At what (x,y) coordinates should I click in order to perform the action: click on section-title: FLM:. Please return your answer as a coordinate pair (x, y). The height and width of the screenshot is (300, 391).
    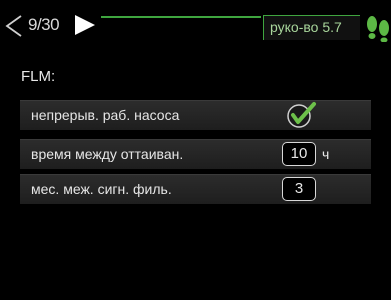
    Looking at the image, I should click on (38, 76).